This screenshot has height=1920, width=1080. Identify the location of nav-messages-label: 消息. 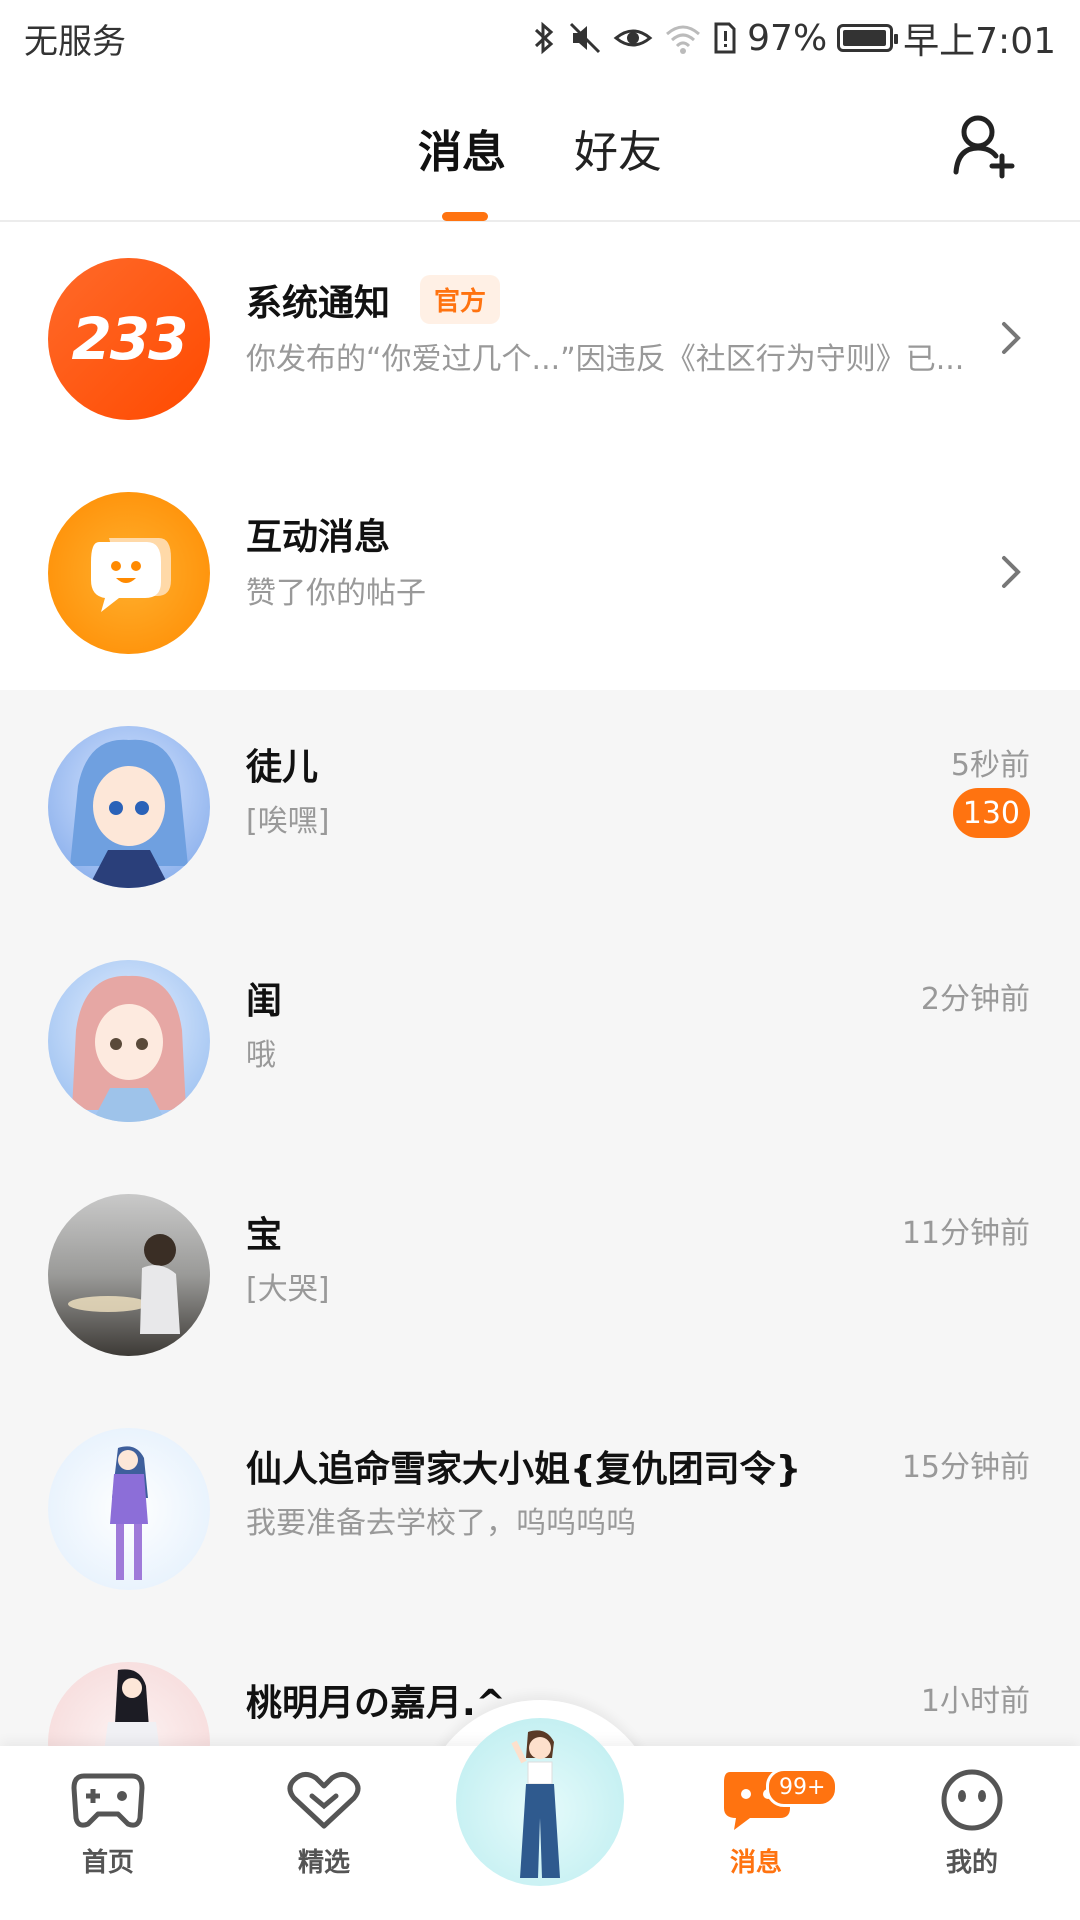
(755, 1863).